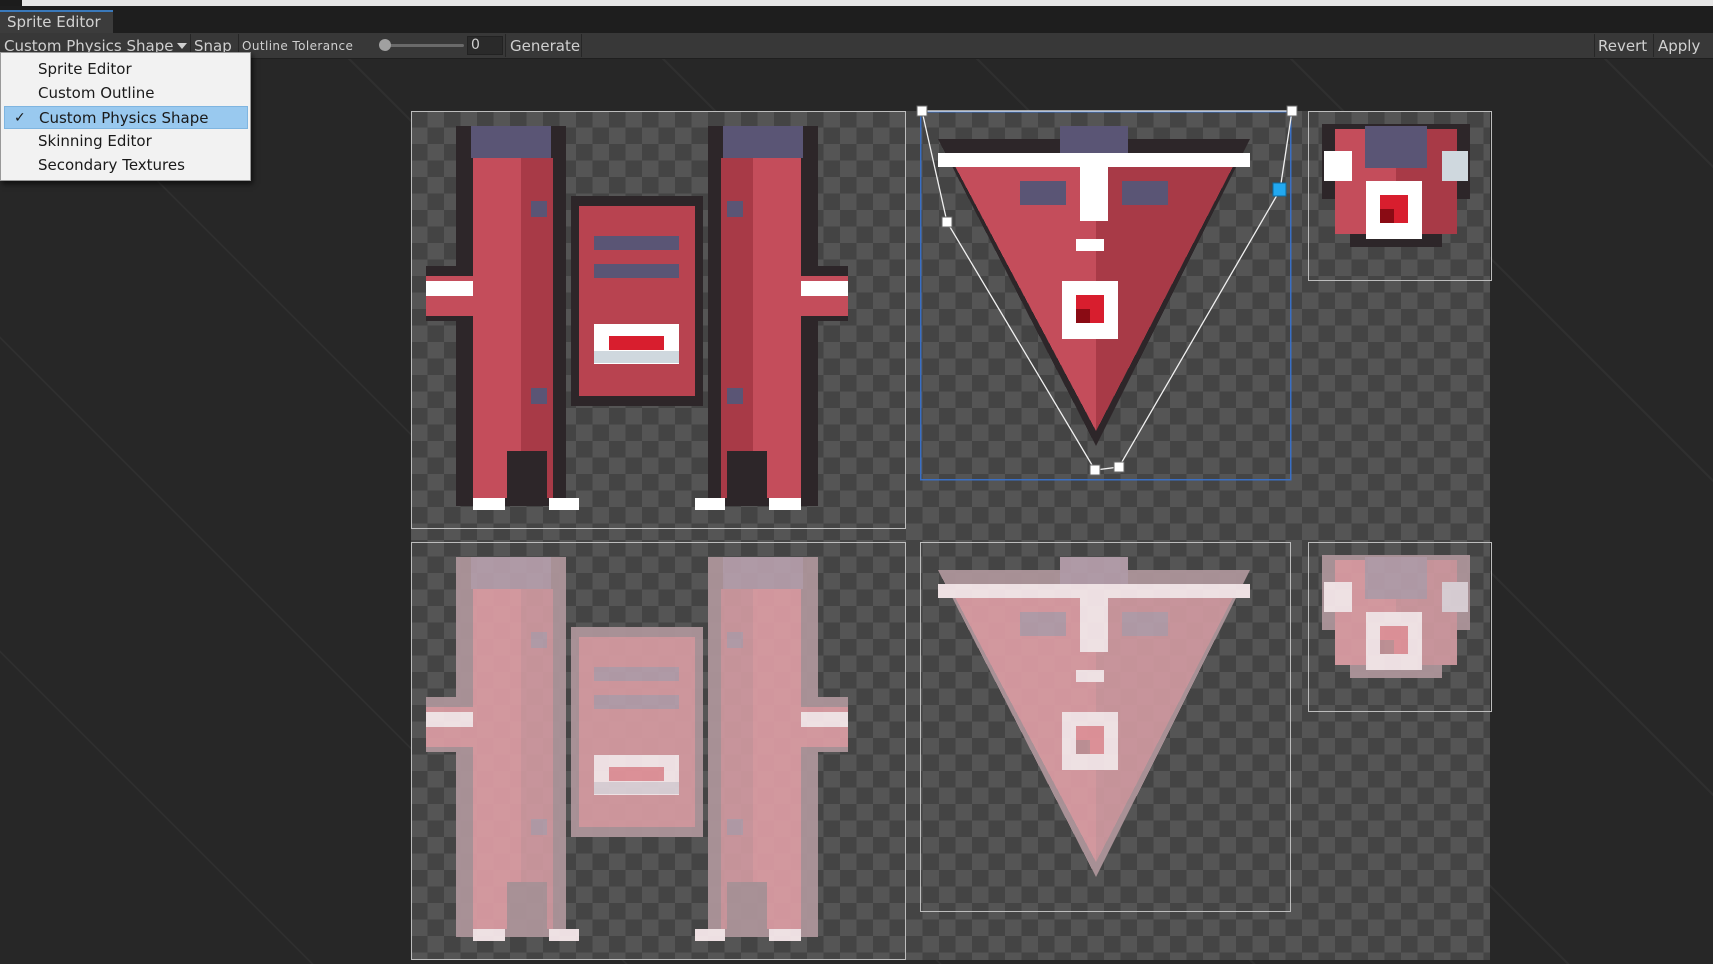 The width and height of the screenshot is (1713, 964). Describe the element at coordinates (56, 21) in the screenshot. I see `tab-sprite-editor: Sprite Editor` at that location.